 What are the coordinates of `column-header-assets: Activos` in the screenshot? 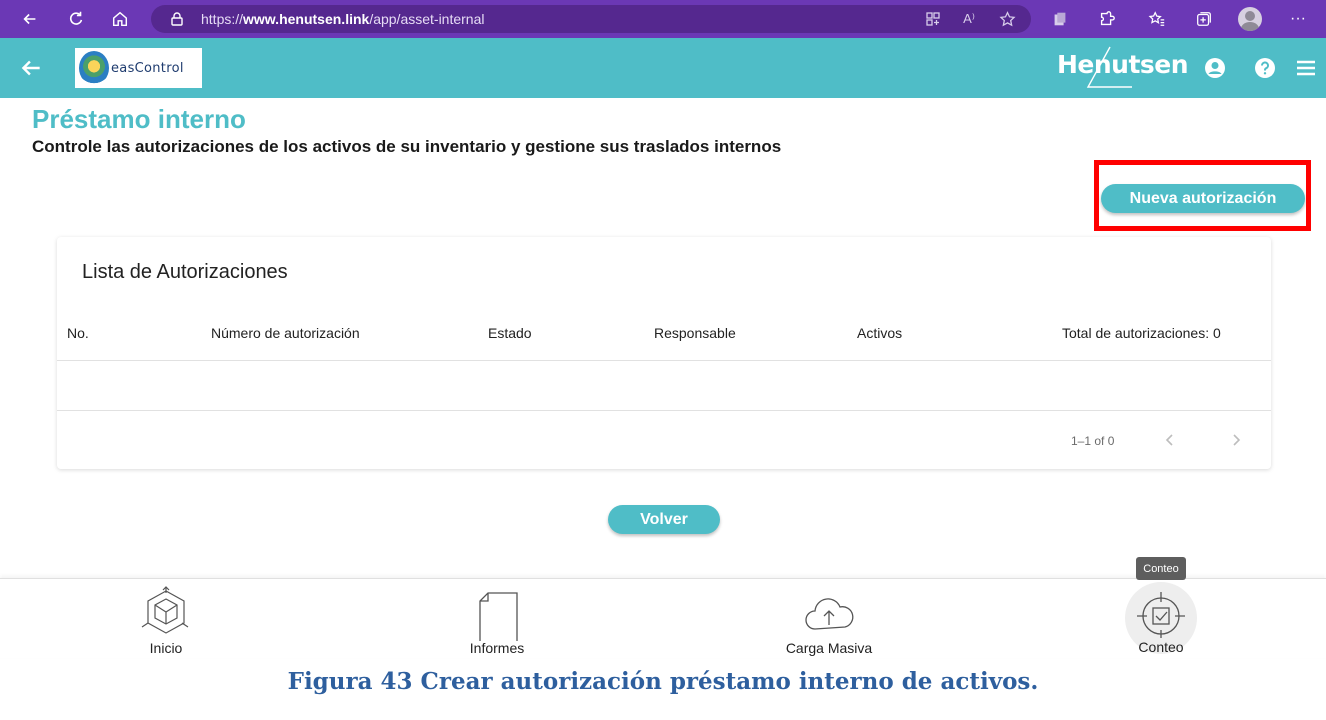 It's located at (879, 333).